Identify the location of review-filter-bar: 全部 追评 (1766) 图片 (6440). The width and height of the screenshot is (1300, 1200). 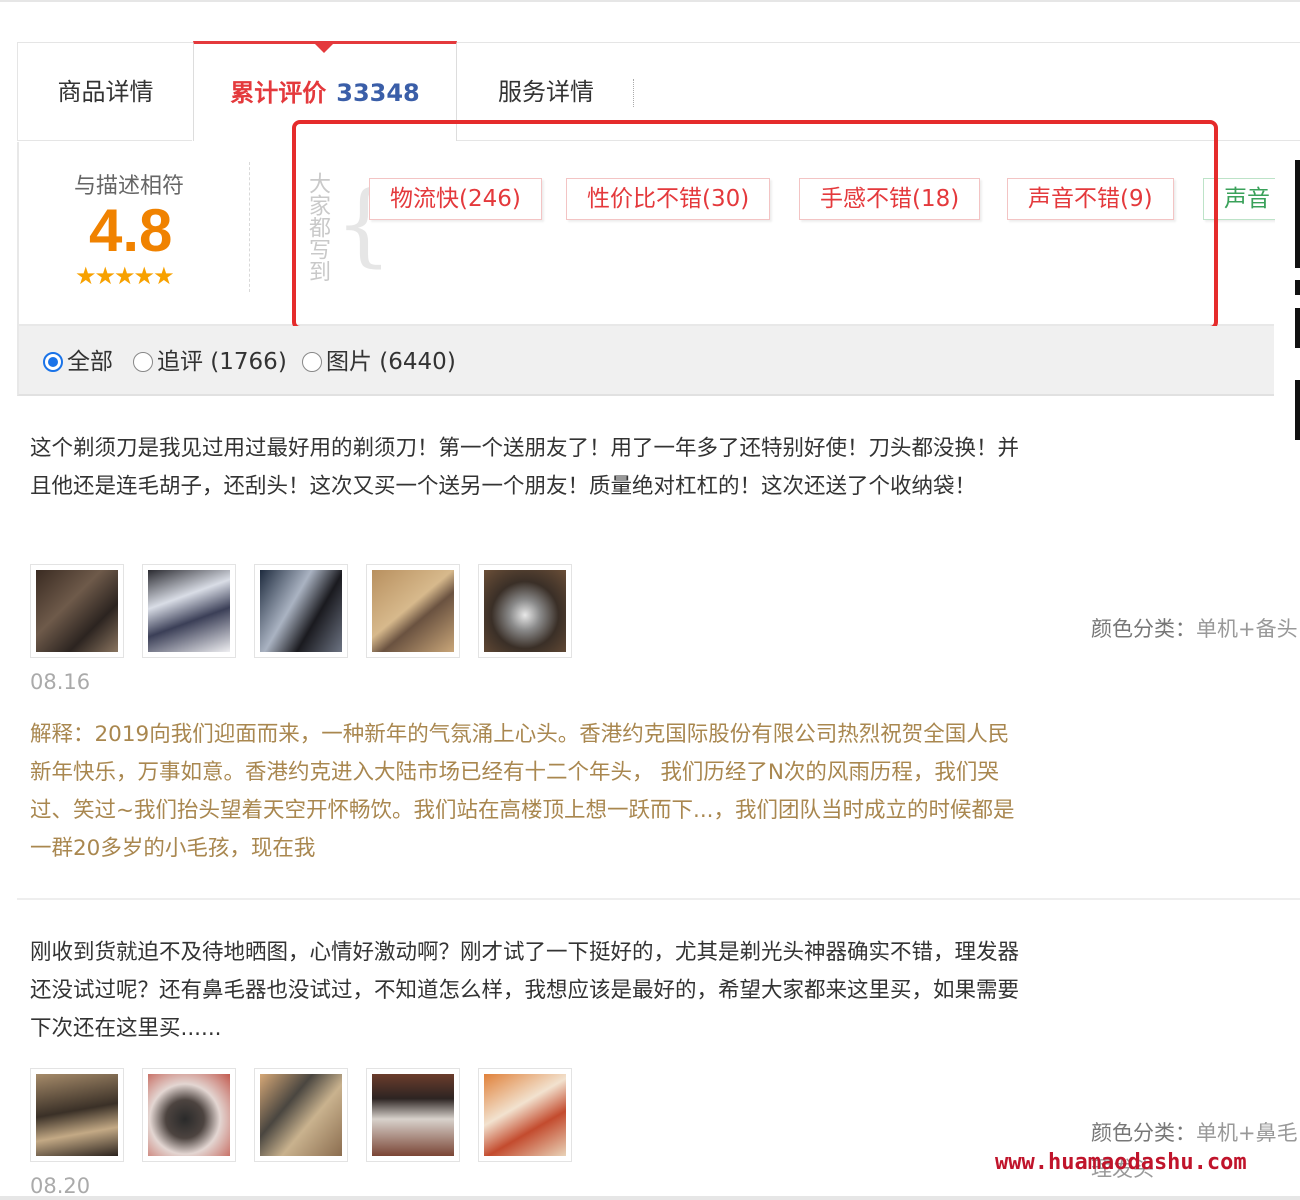
(645, 361).